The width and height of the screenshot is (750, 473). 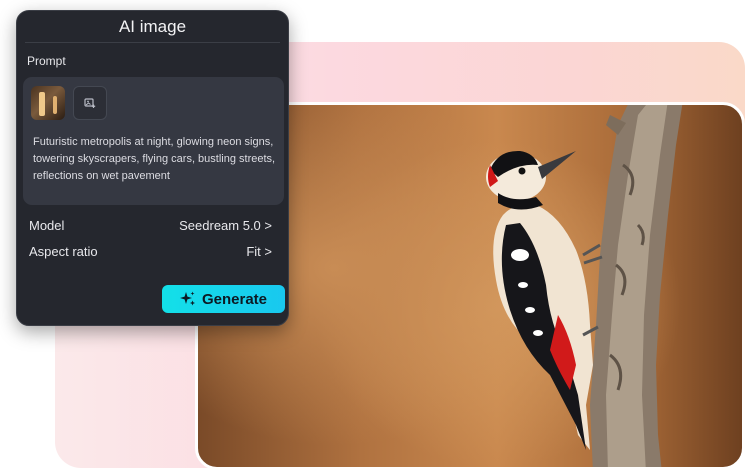 I want to click on aspect-ratio-selector: Aspect ratio Fit >, so click(x=150, y=251).